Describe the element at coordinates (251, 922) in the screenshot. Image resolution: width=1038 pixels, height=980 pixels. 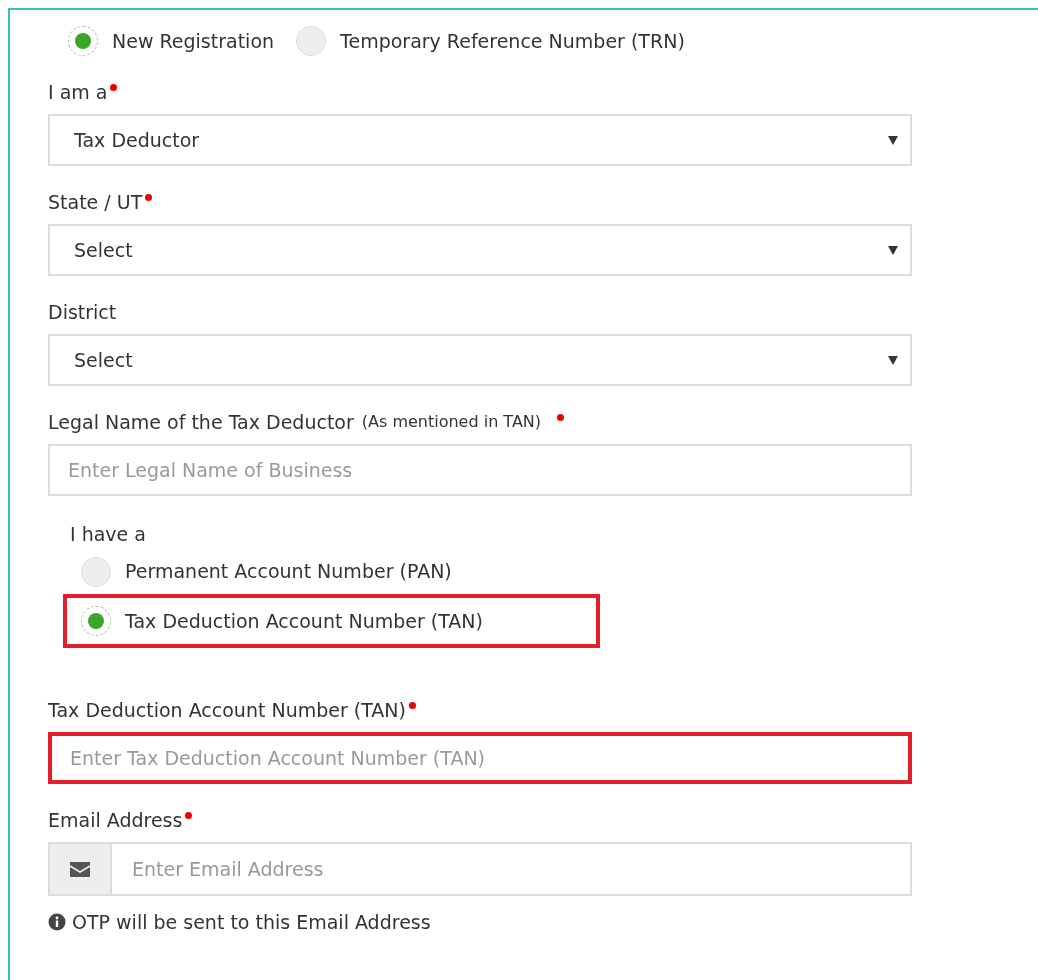
I see `help-text: OTP will be sent to this Email Address` at that location.